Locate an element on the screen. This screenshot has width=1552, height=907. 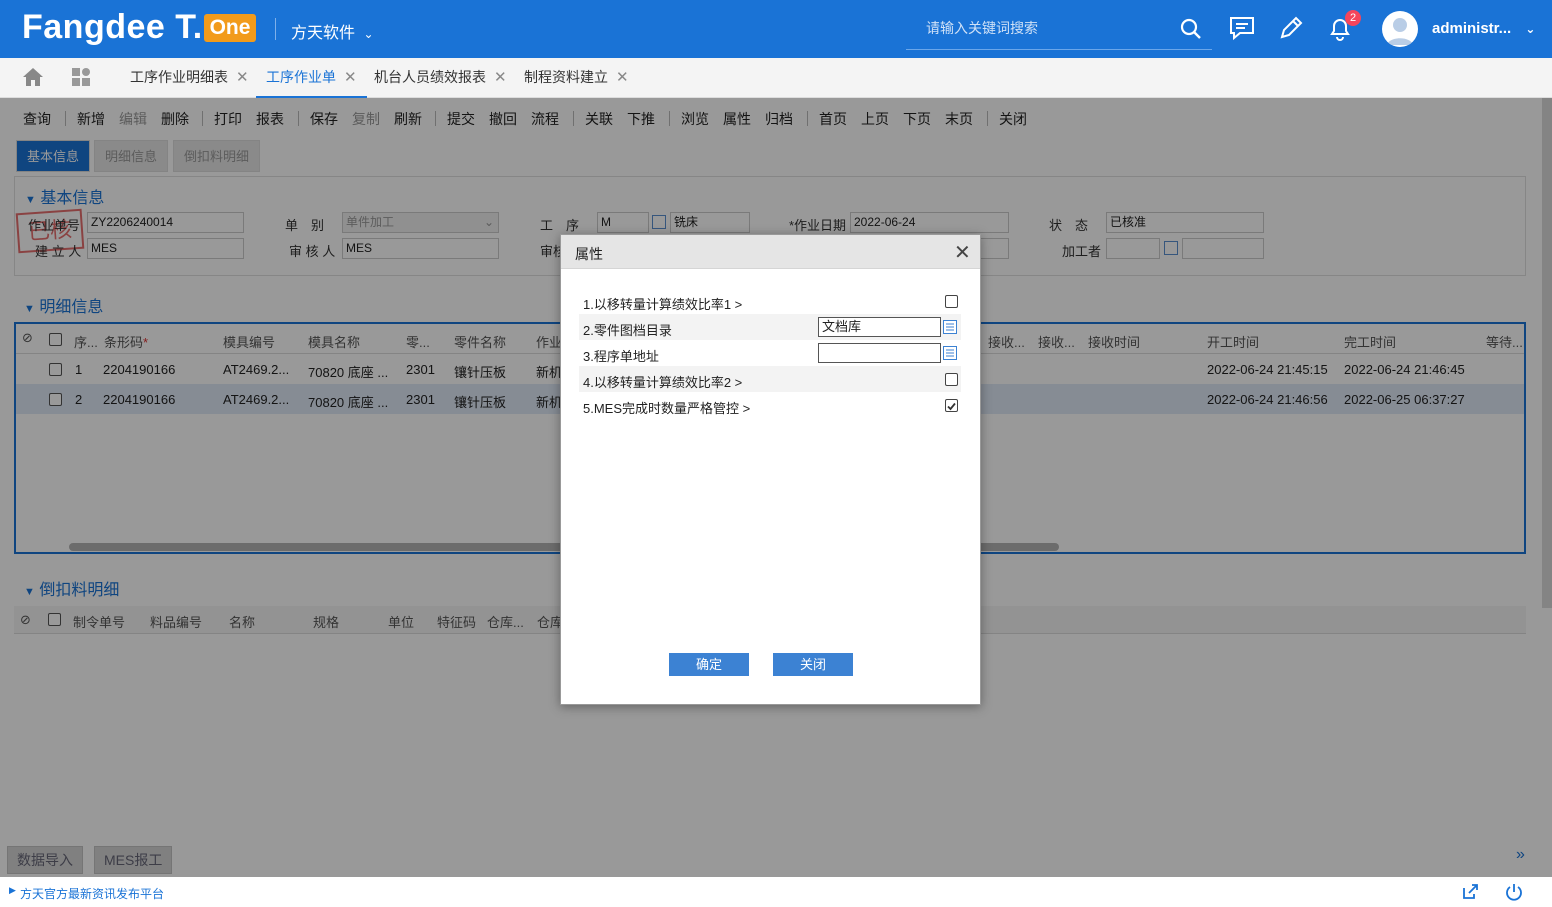
tab-label: 制程资料建立 is located at coordinates (566, 77).